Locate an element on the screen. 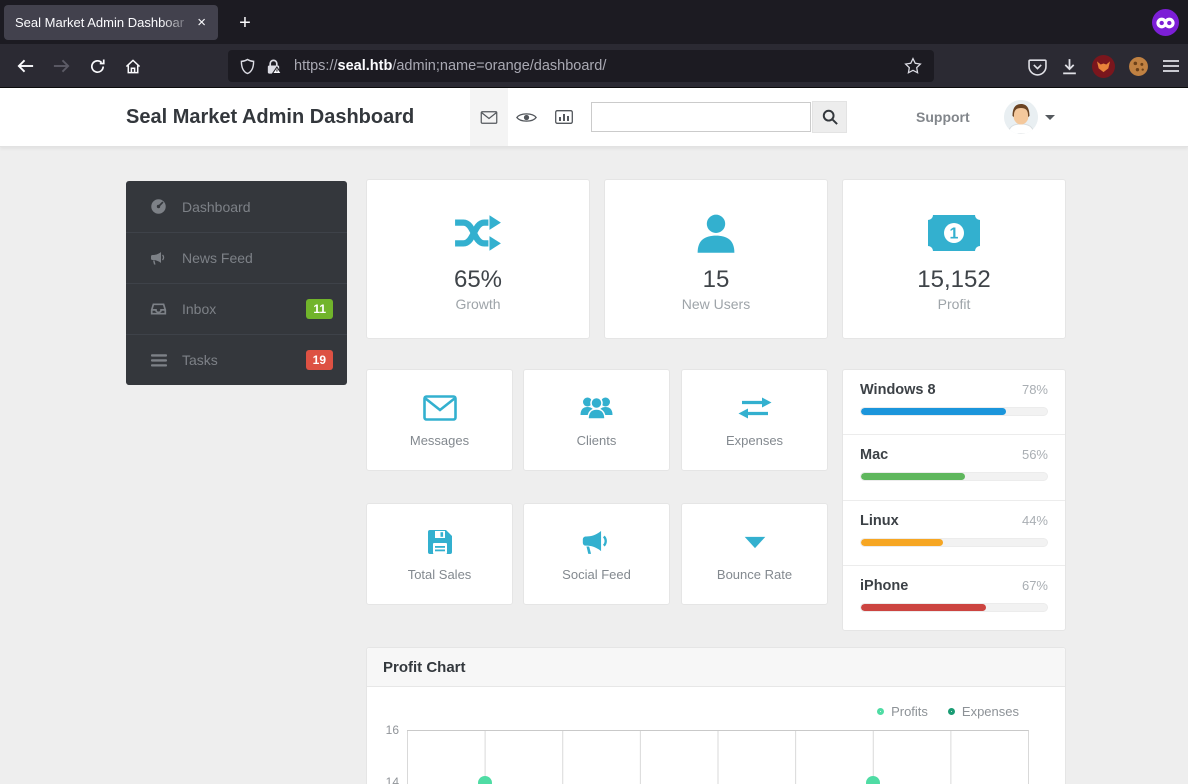 The width and height of the screenshot is (1188, 784). shortcut-label: Total Sales is located at coordinates (439, 574).